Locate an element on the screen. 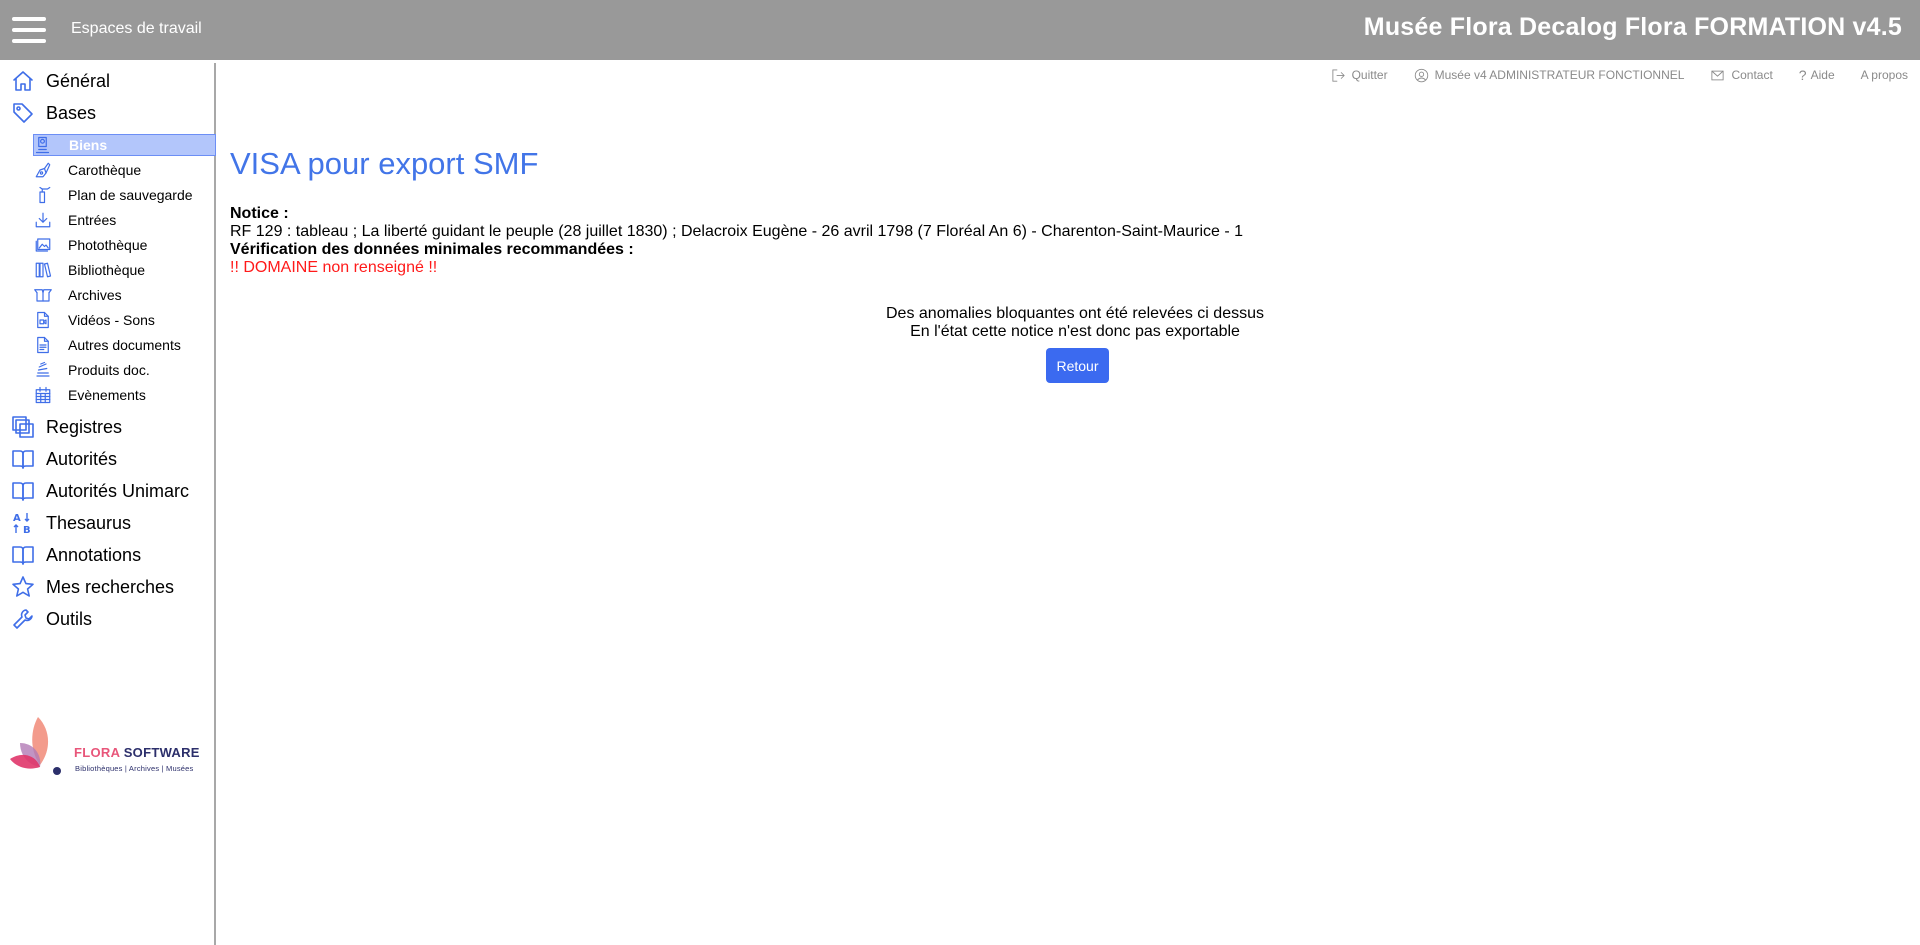 This screenshot has height=945, width=1920. sidebar-subitem-archives: Archives is located at coordinates (124, 295).